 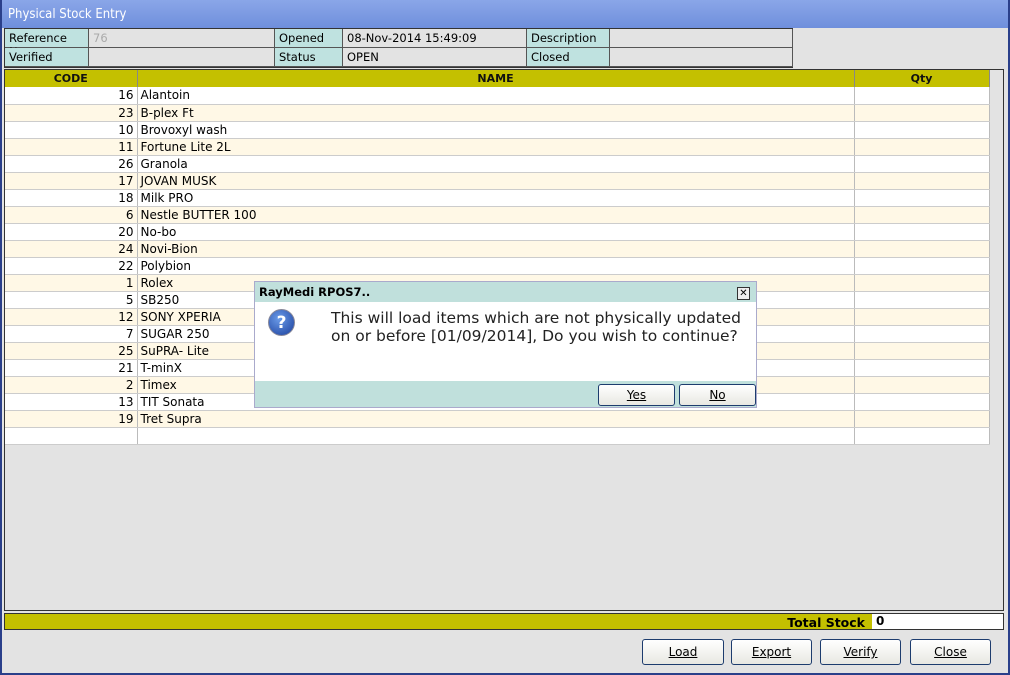 What do you see at coordinates (497, 96) in the screenshot?
I see `table-row: 16 Alantoin` at bounding box center [497, 96].